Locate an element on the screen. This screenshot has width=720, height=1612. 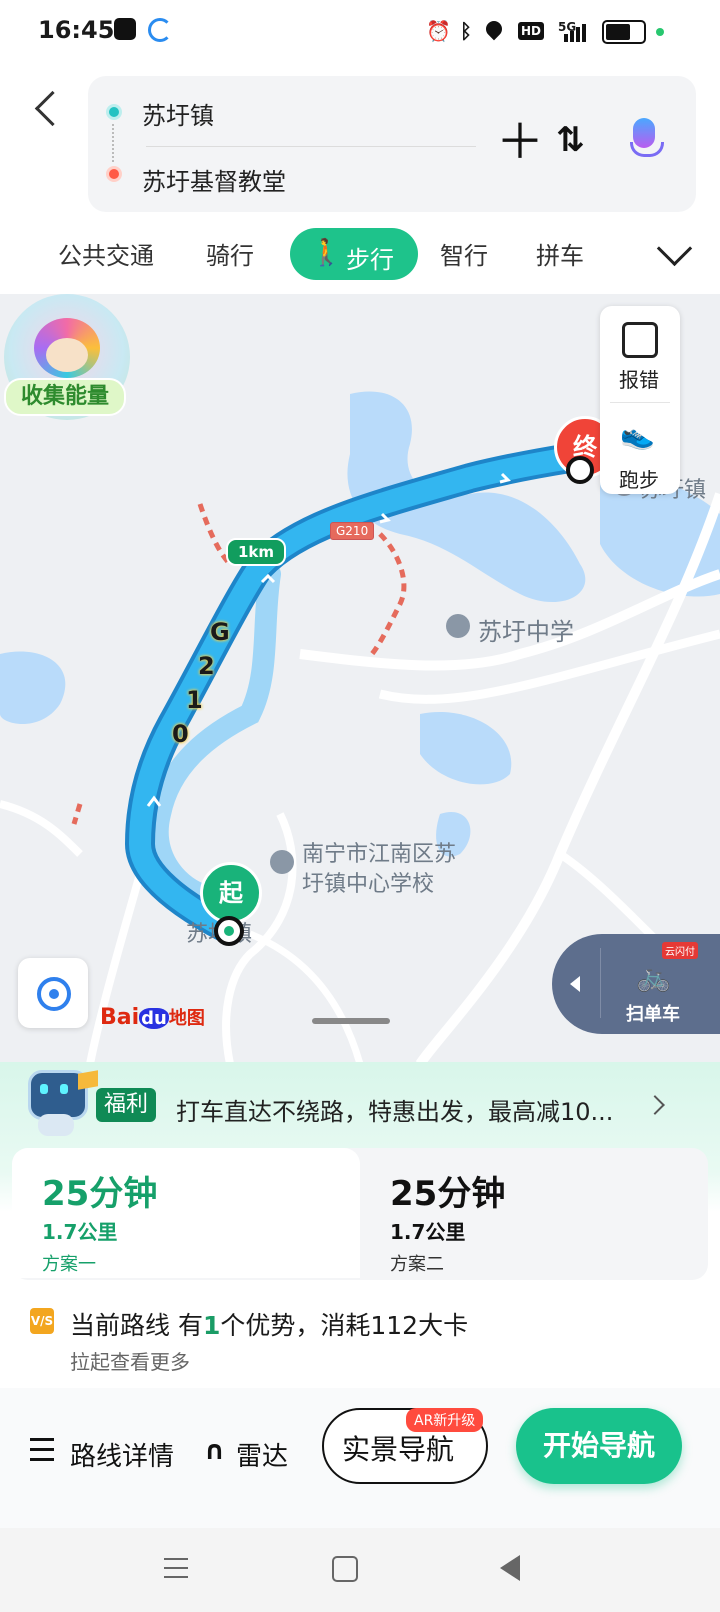
report-error-button: 报错 is located at coordinates (639, 378).